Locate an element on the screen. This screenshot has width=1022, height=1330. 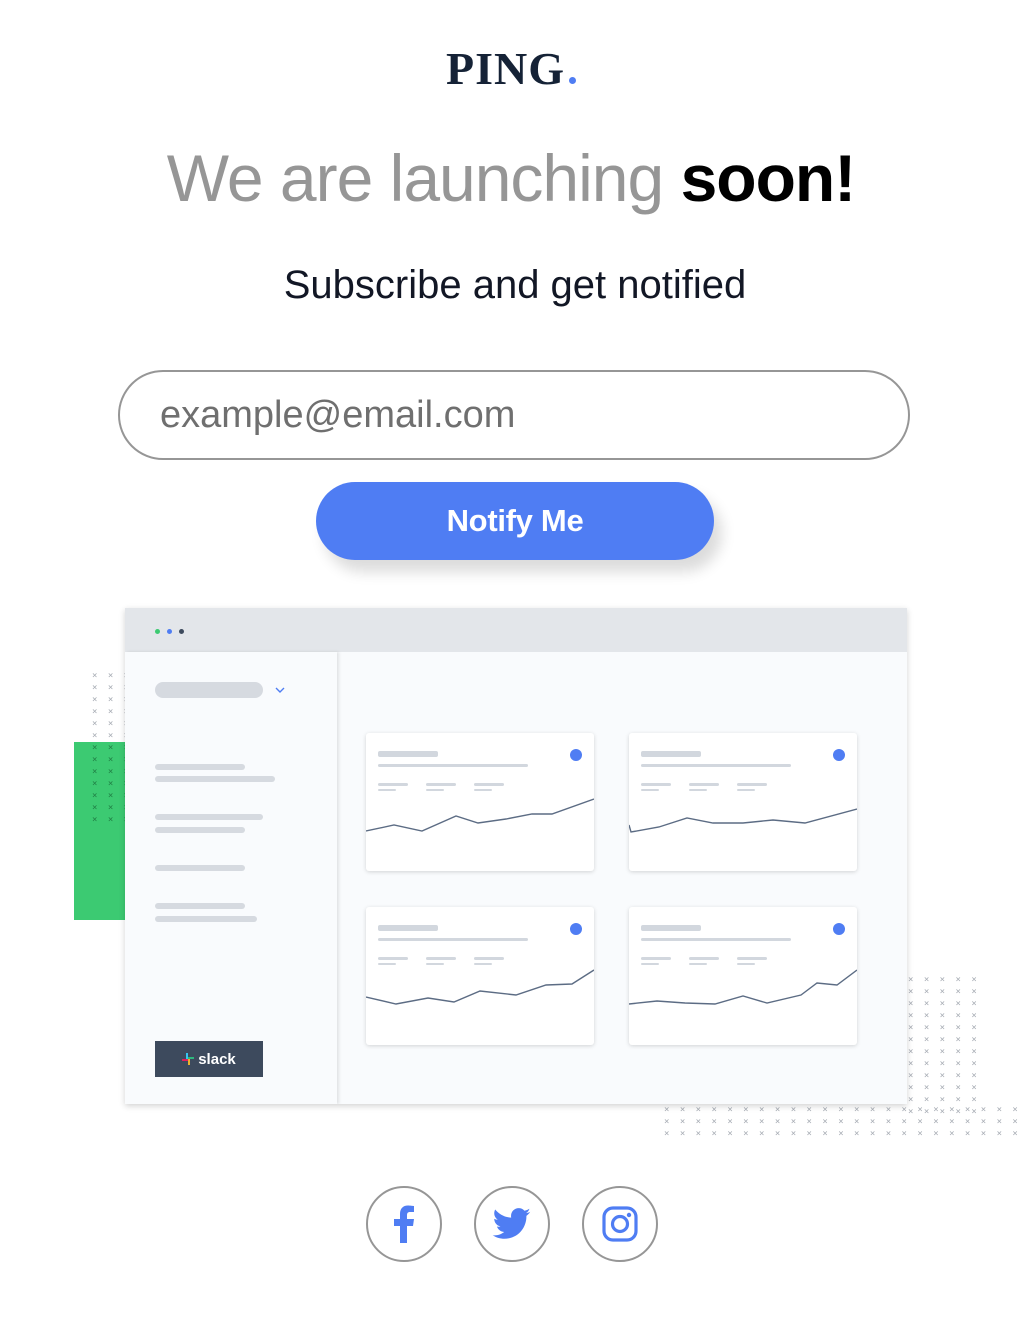
email-field is located at coordinates (514, 415).